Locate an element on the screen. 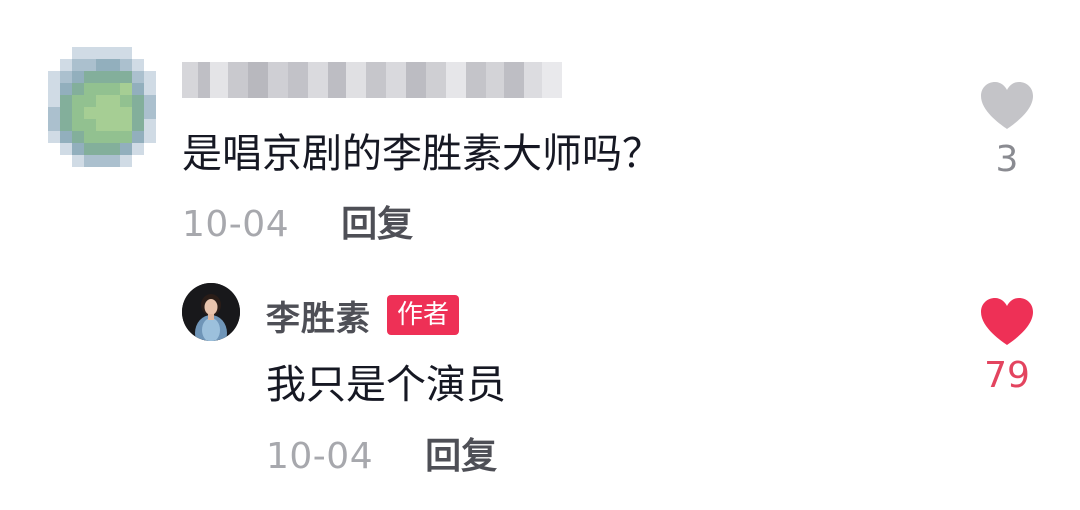 The image size is (1080, 510). like-count: 3 is located at coordinates (1007, 159).